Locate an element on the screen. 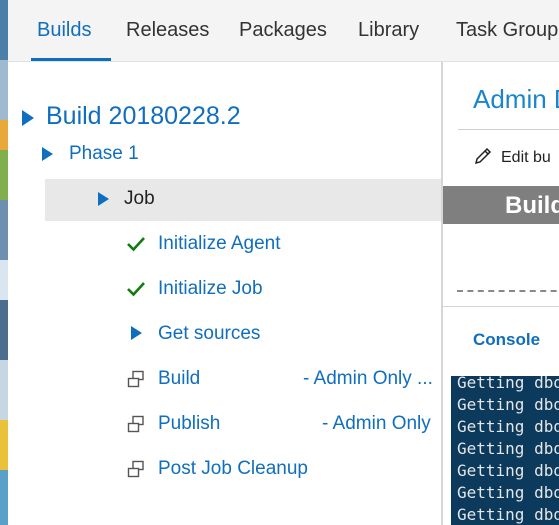  tab-builds: Builds is located at coordinates (64, 30).